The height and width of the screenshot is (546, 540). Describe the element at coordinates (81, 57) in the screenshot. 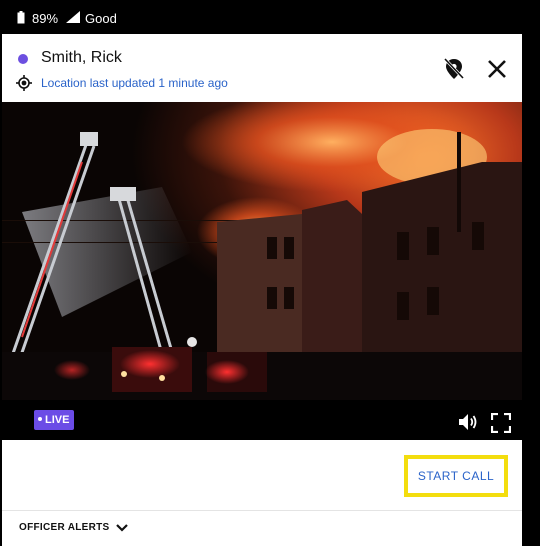

I see `officer-name: Smith, Rick` at that location.